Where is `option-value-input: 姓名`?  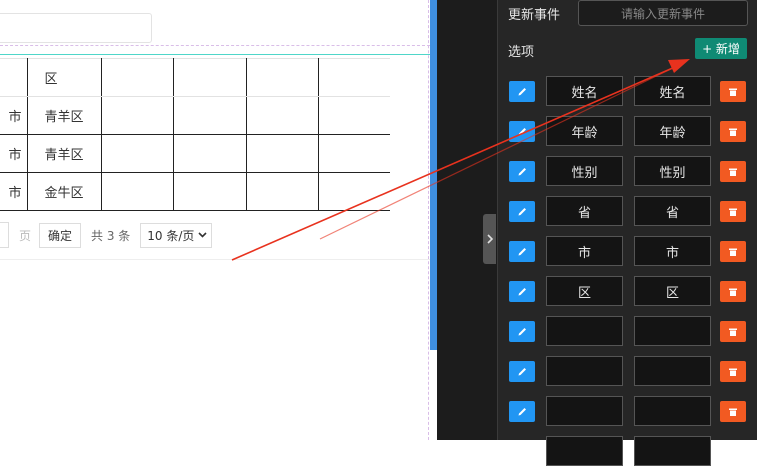 option-value-input: 姓名 is located at coordinates (672, 91).